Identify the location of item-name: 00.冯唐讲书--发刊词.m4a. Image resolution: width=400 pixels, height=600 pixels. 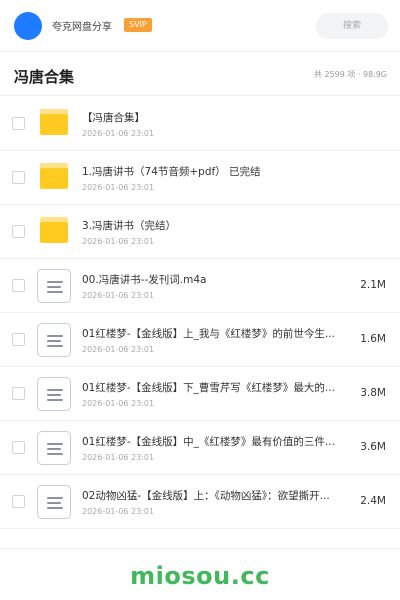
(144, 280).